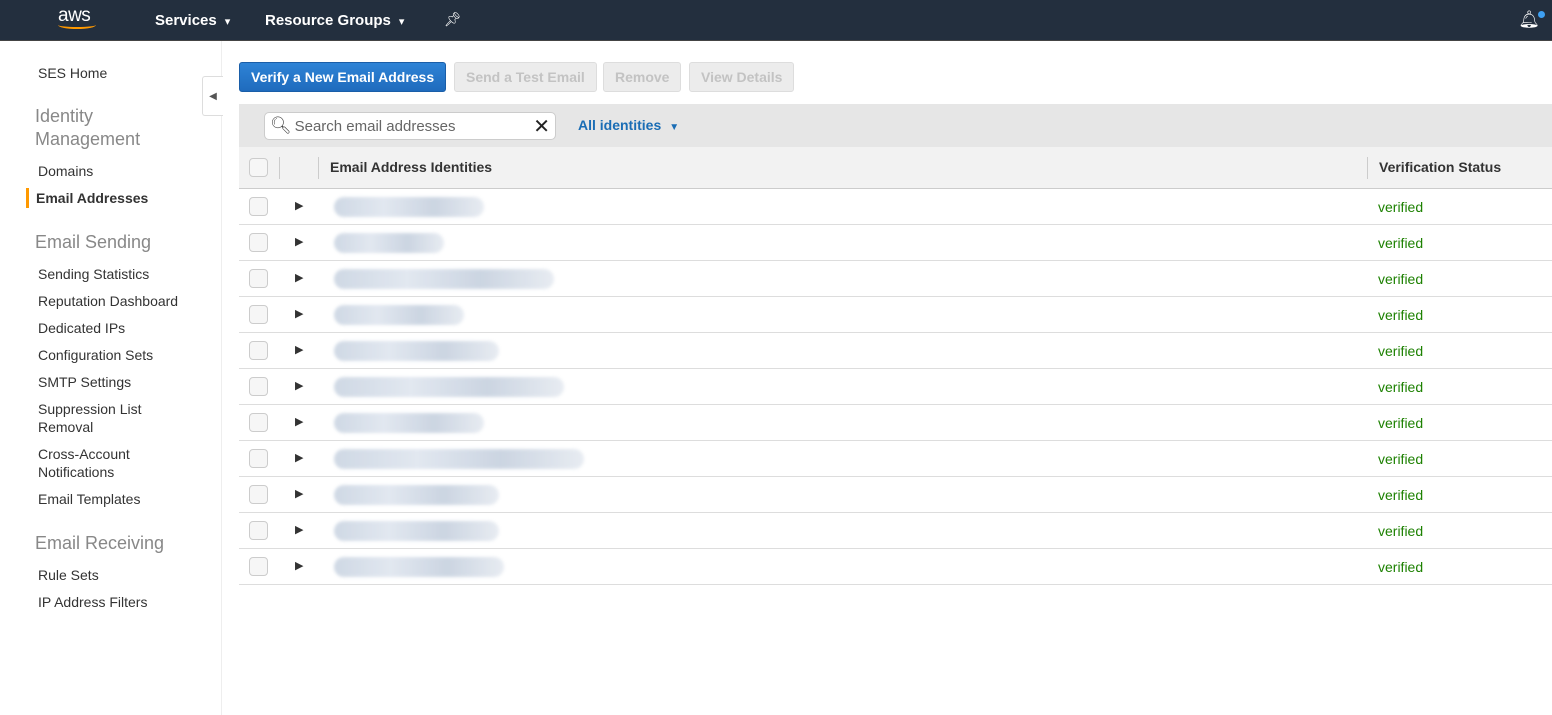 This screenshot has height=715, width=1552. Describe the element at coordinates (89, 499) in the screenshot. I see `sidebar-item-email-templates: Email Templates` at that location.